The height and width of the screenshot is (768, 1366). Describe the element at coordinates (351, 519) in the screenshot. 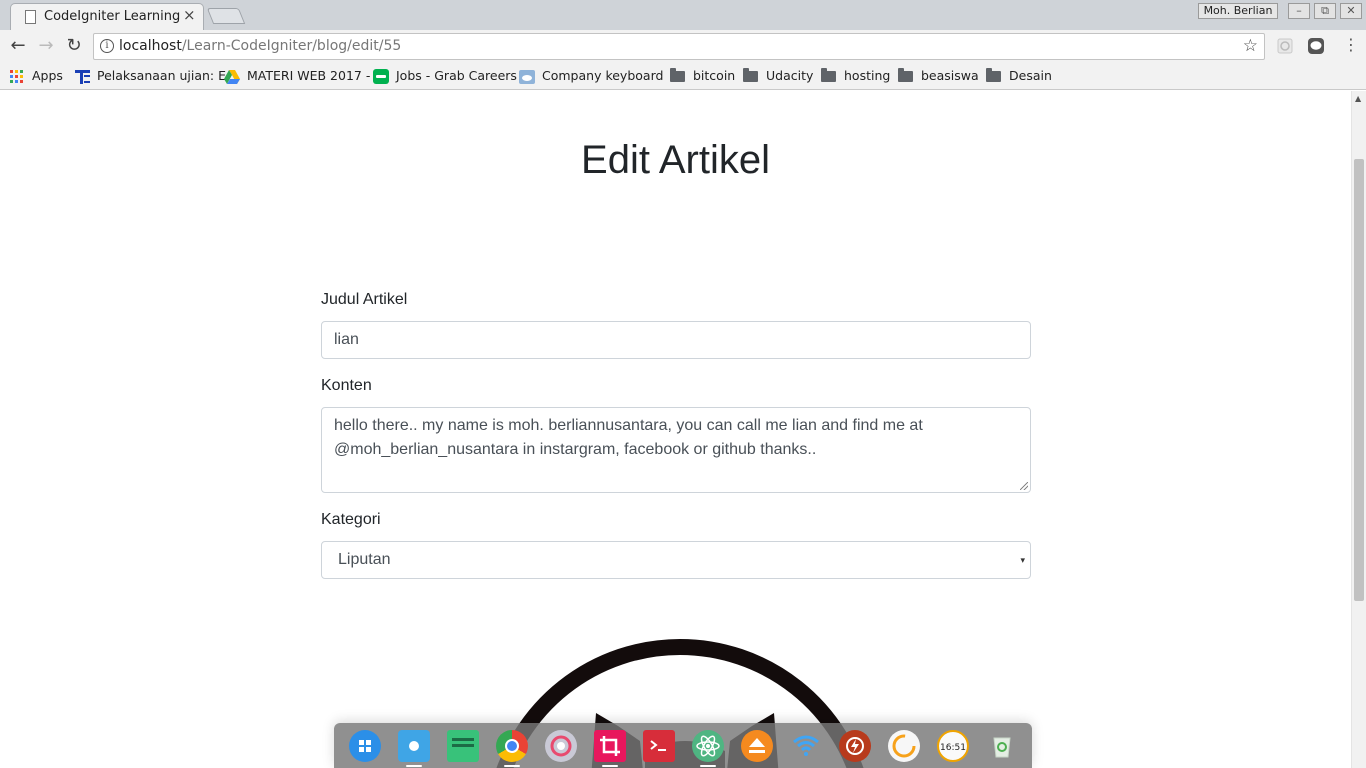

I see `kategori-label: Kategori` at that location.